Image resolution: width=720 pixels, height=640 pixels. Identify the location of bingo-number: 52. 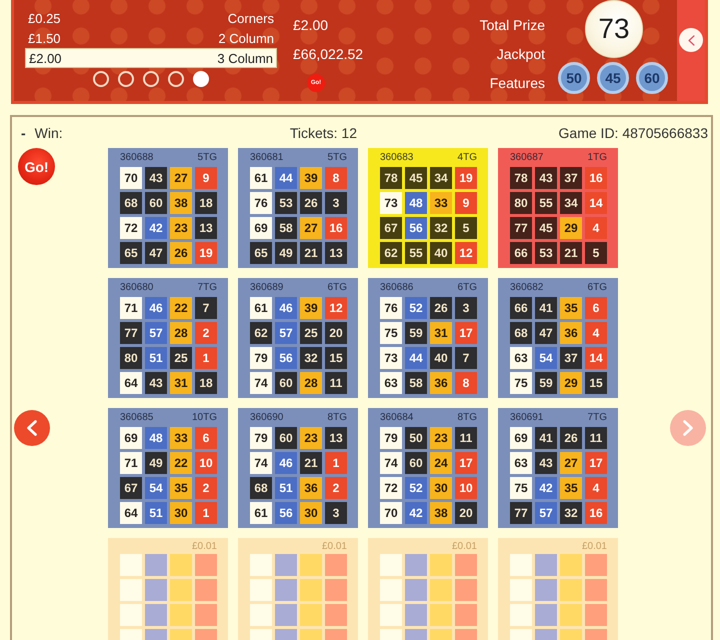
(416, 488).